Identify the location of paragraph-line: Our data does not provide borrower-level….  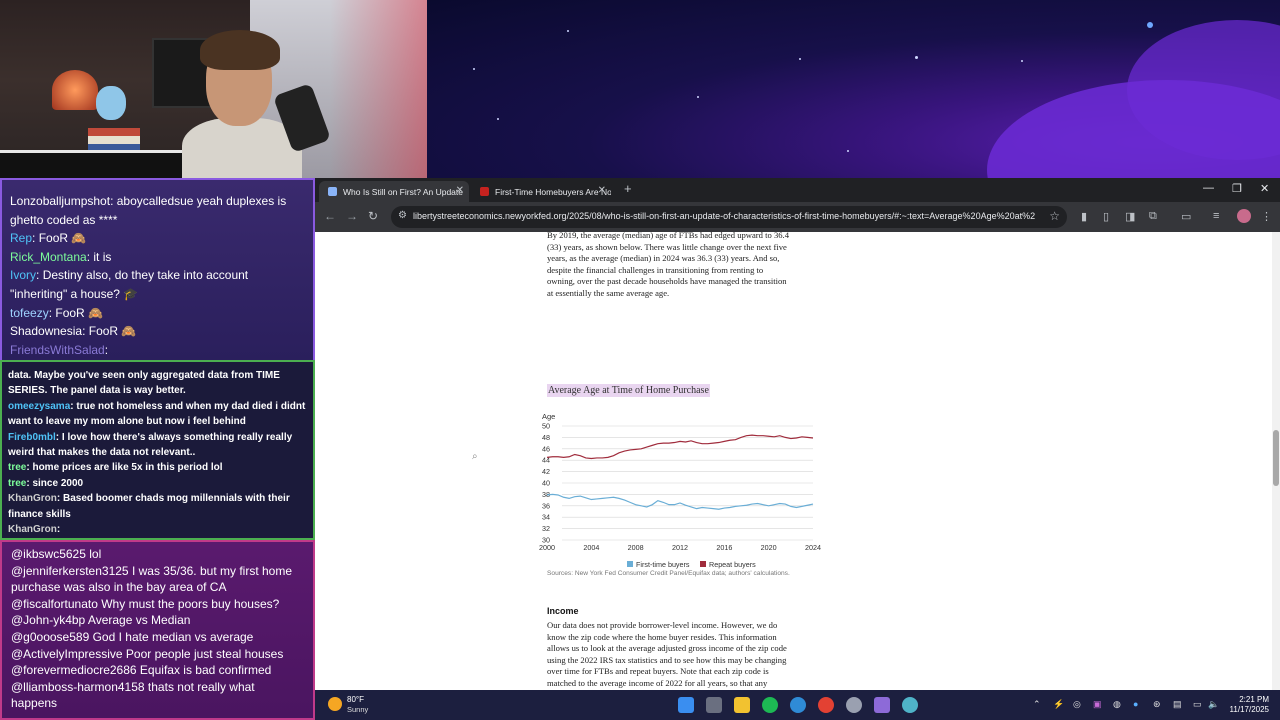
(662, 625).